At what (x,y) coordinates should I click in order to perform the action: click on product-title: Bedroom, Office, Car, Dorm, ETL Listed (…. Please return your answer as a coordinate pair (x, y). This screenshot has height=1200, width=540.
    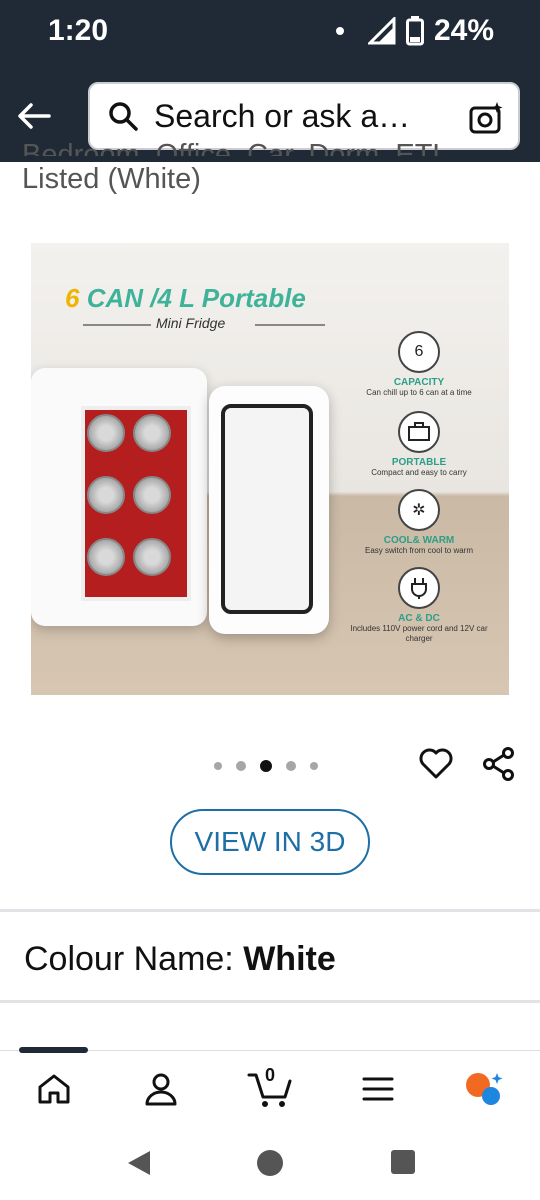
    Looking at the image, I should click on (272, 167).